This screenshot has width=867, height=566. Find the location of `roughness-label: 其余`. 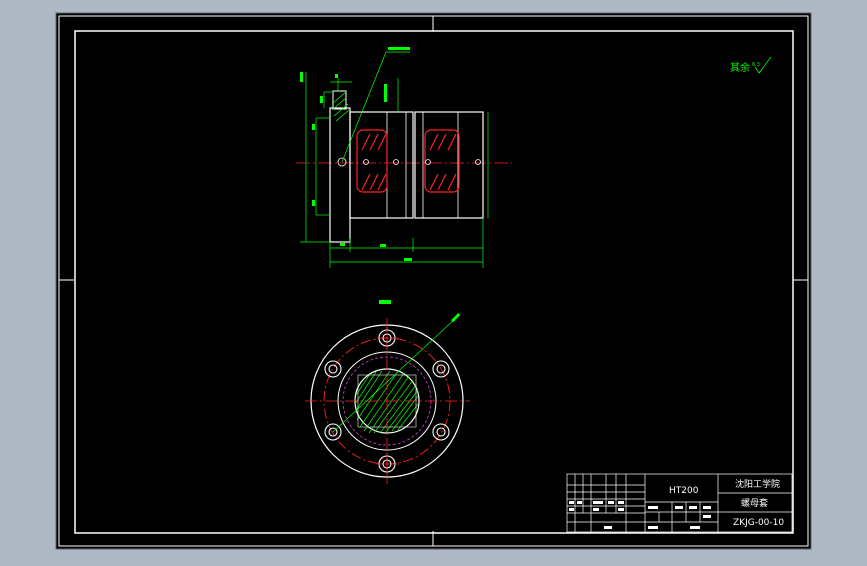

roughness-label: 其余 is located at coordinates (740, 67).